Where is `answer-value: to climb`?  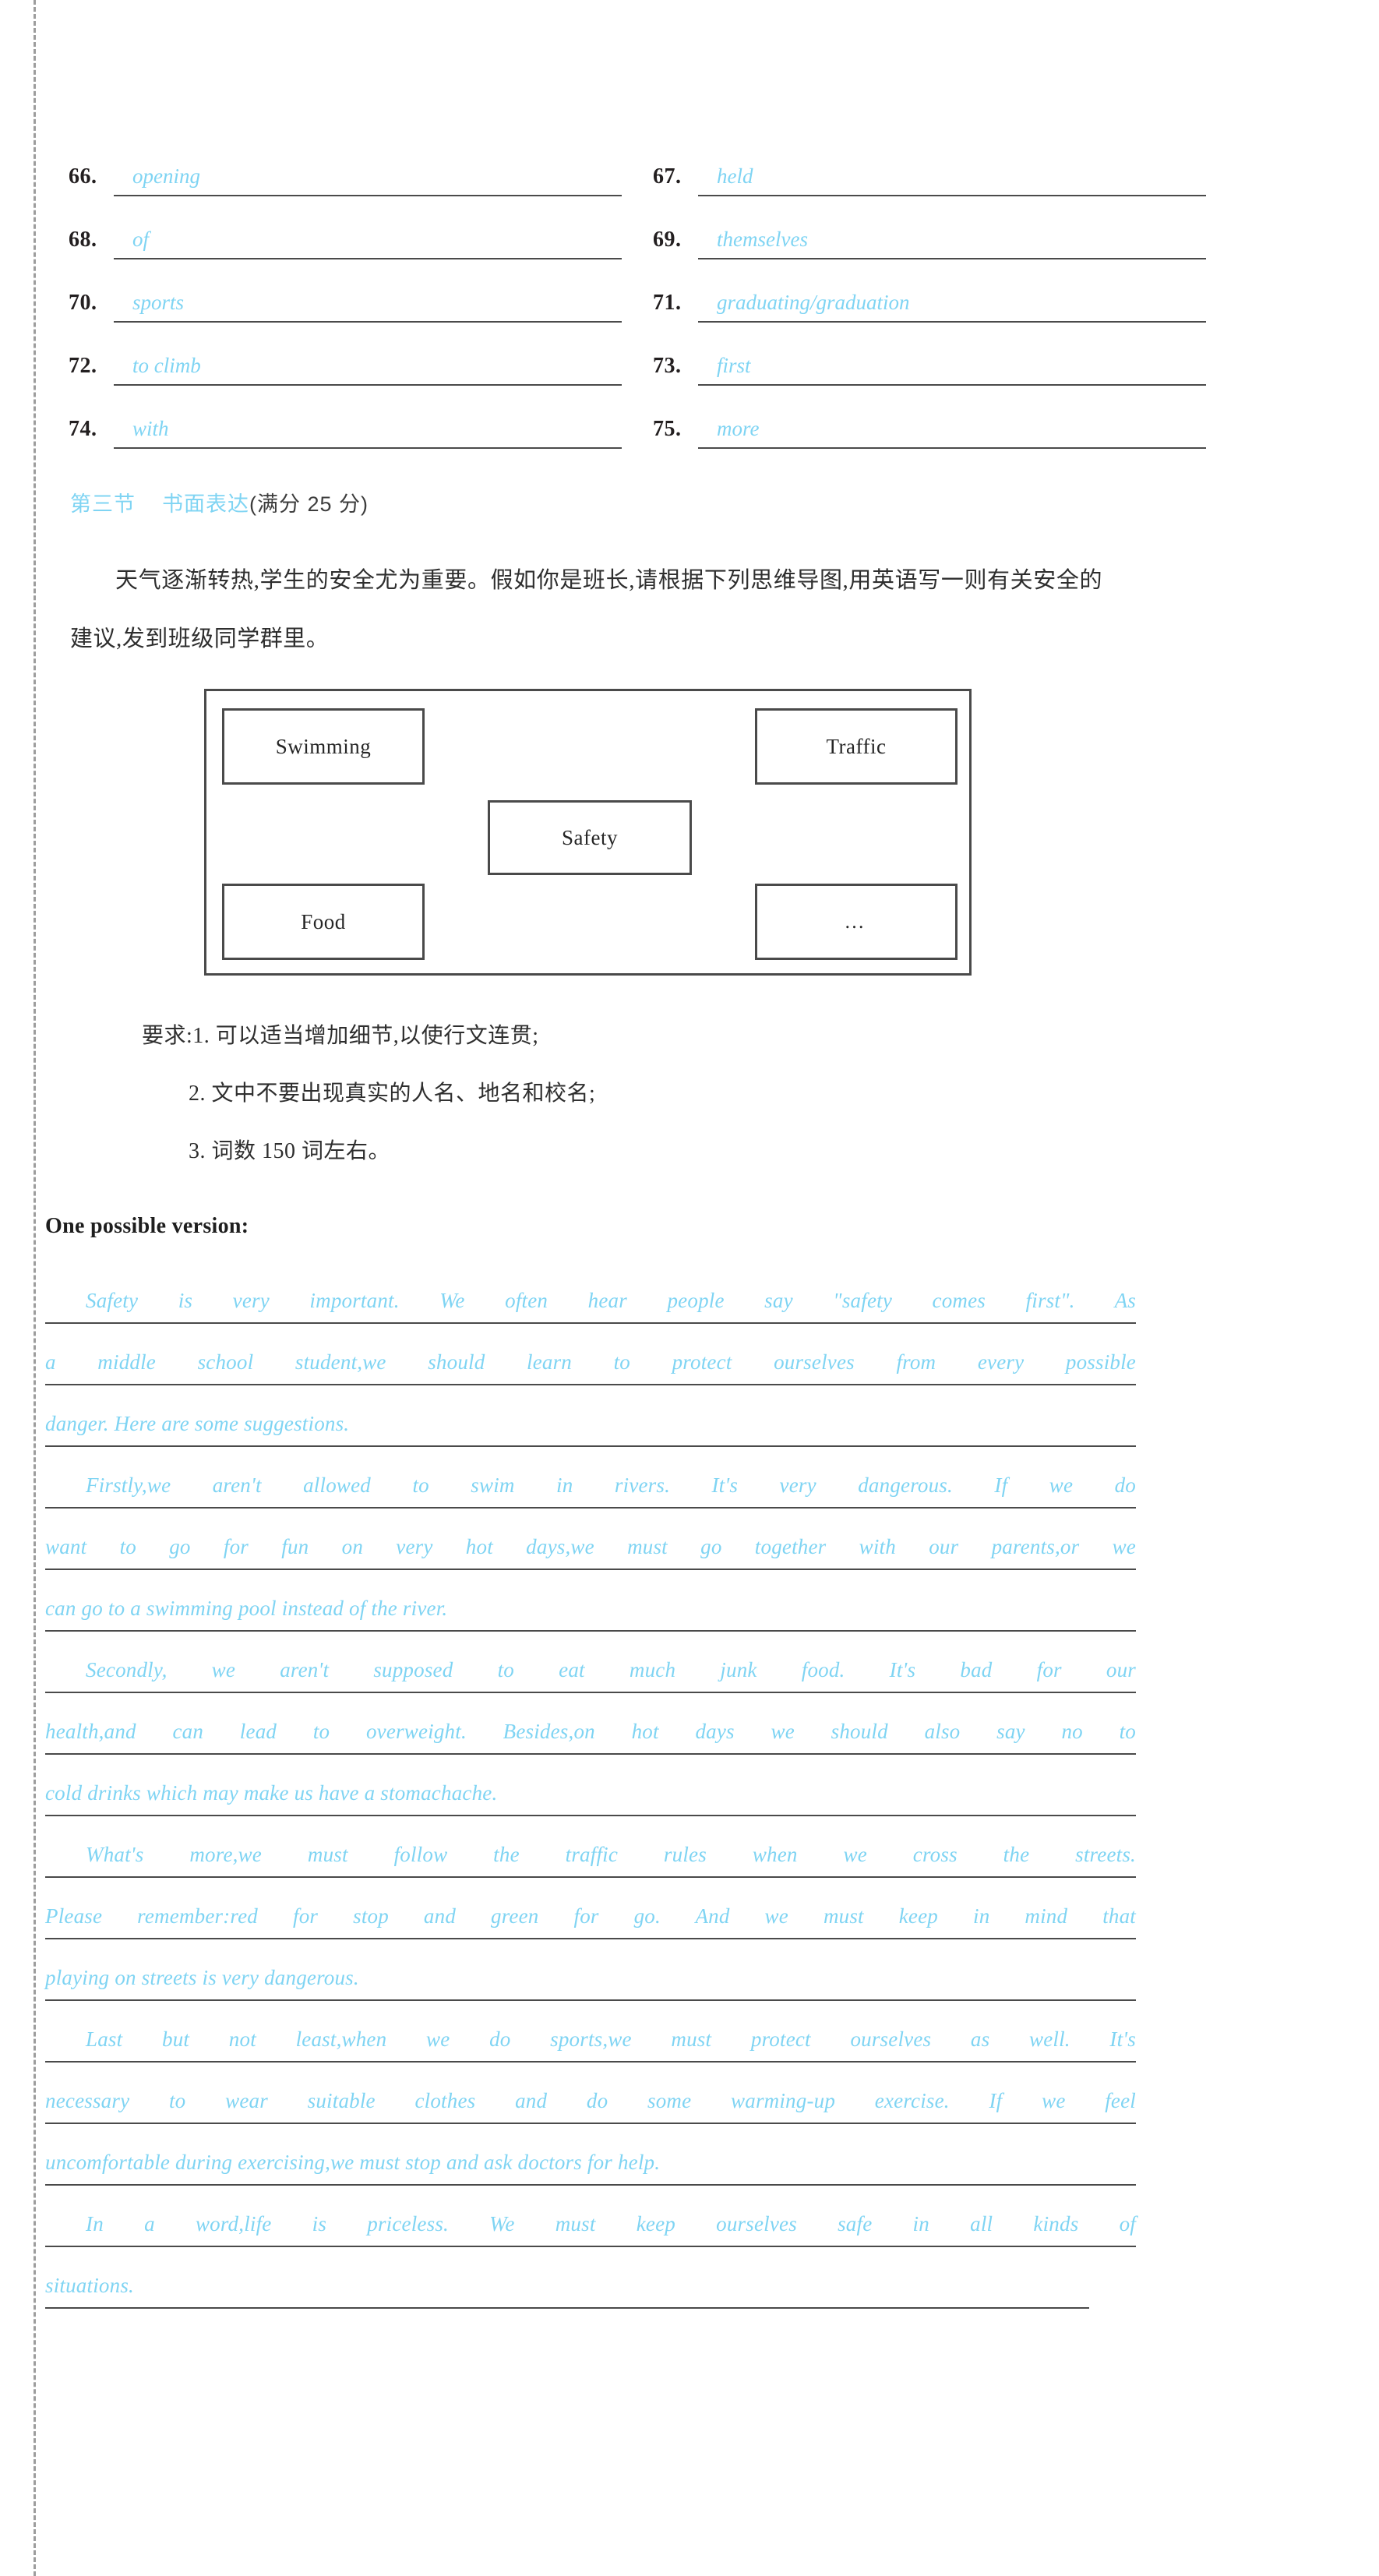 answer-value: to climb is located at coordinates (166, 365).